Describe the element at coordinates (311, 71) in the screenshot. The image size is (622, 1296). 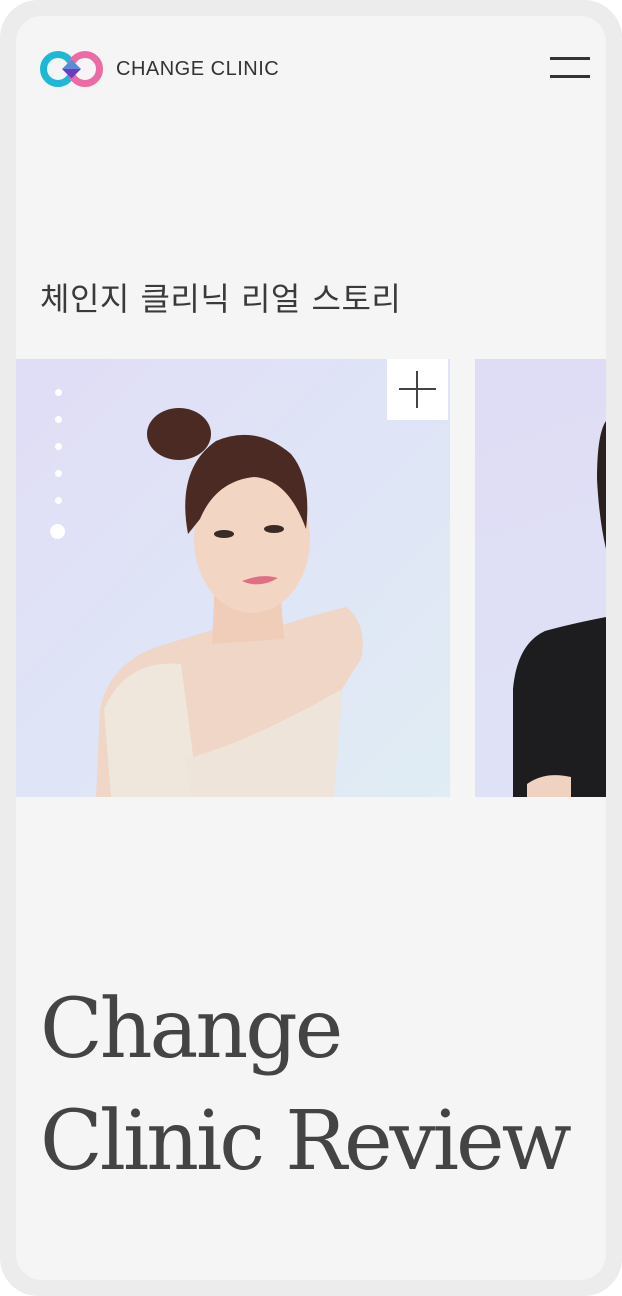
I see `site-header: CHANGE CLINIC` at that location.